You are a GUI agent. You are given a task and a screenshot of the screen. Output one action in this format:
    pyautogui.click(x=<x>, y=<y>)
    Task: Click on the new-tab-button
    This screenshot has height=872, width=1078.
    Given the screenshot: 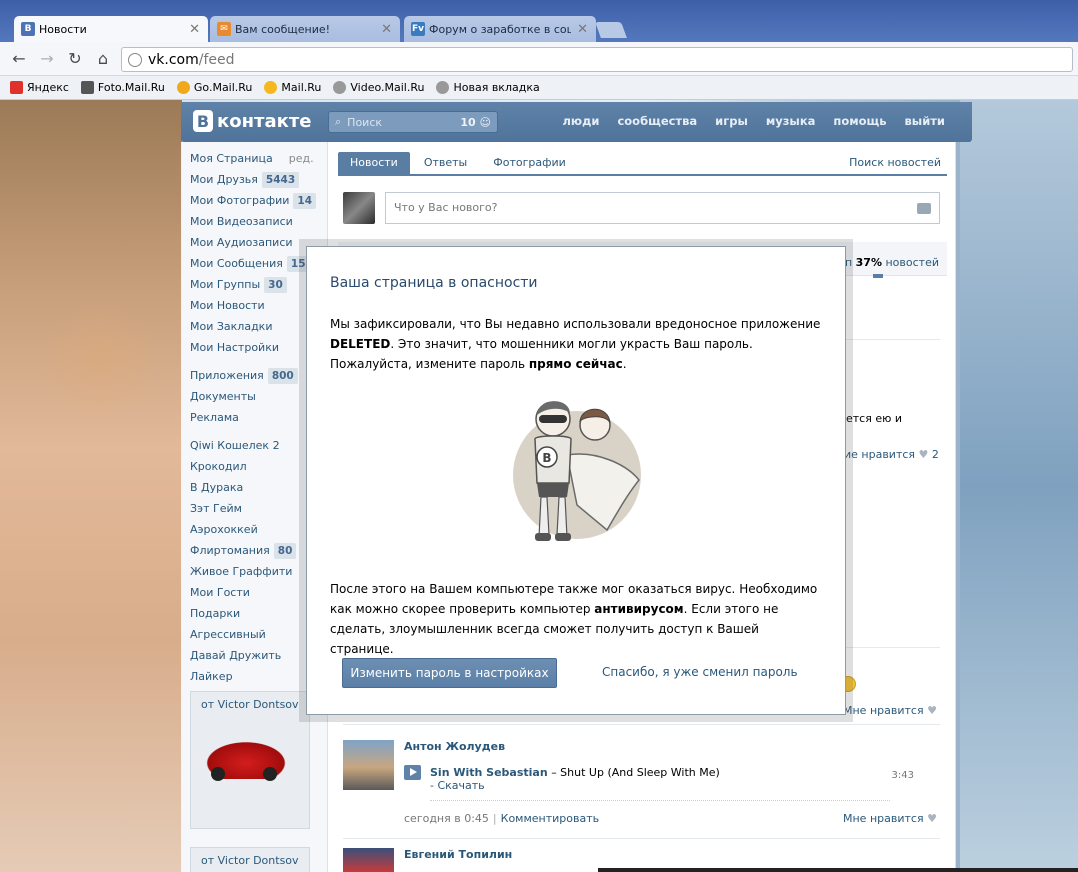 What is the action you would take?
    pyautogui.click(x=611, y=30)
    